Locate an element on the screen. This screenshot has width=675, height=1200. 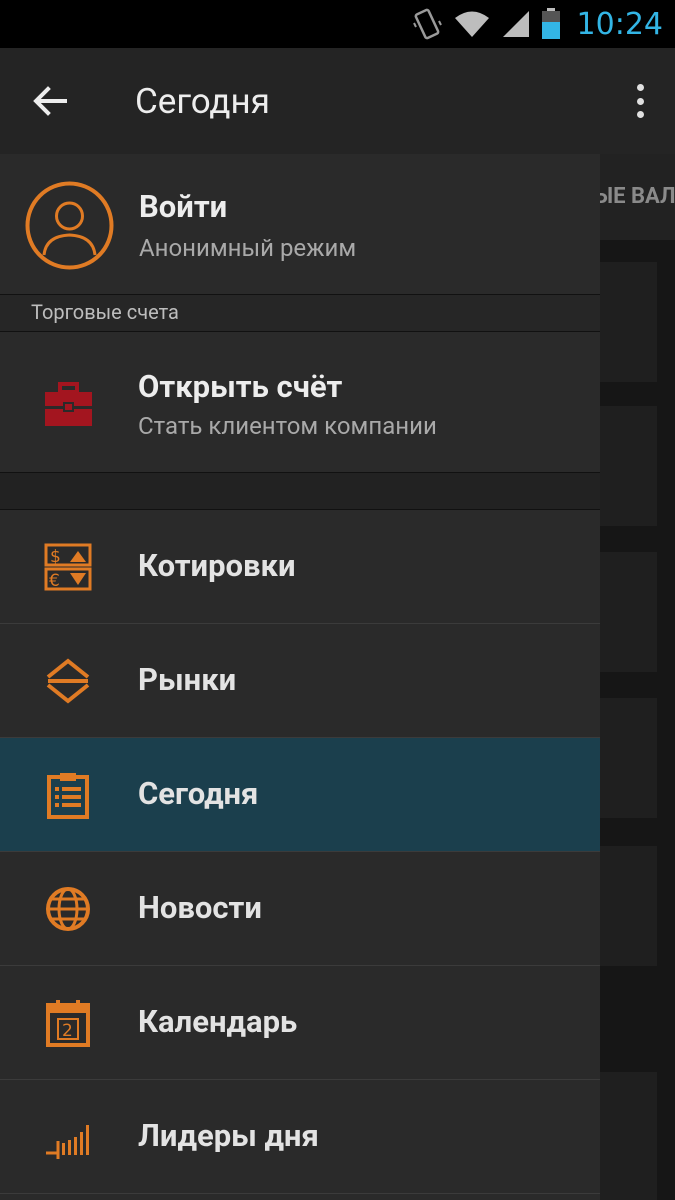
clipboard-icon is located at coordinates (68, 796).